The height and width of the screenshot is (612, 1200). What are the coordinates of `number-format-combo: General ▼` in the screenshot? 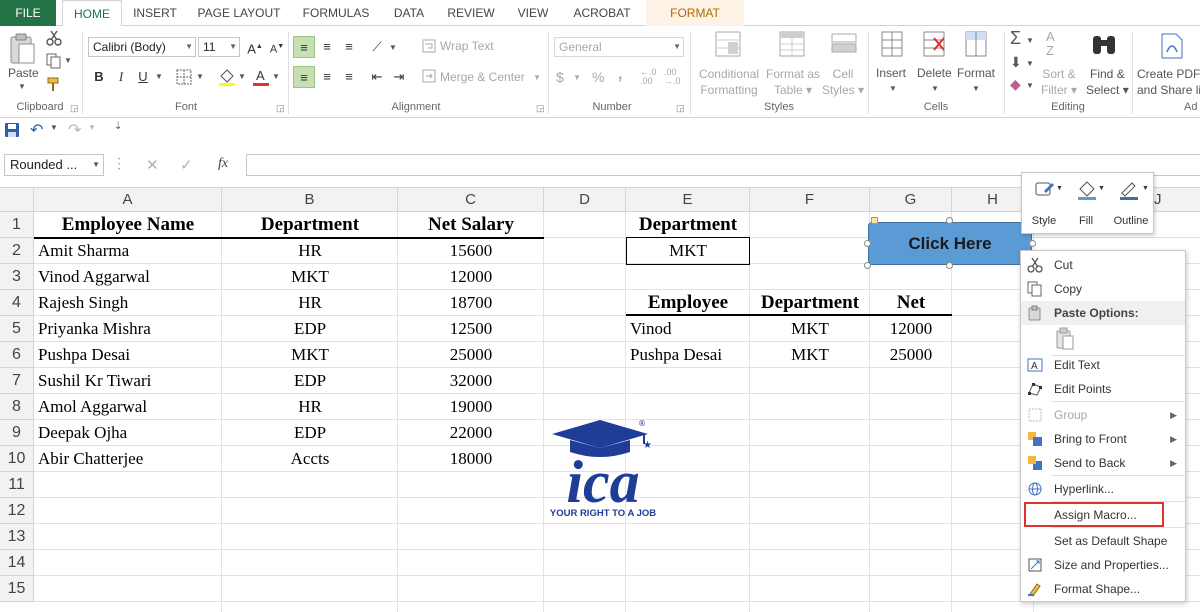 It's located at (619, 47).